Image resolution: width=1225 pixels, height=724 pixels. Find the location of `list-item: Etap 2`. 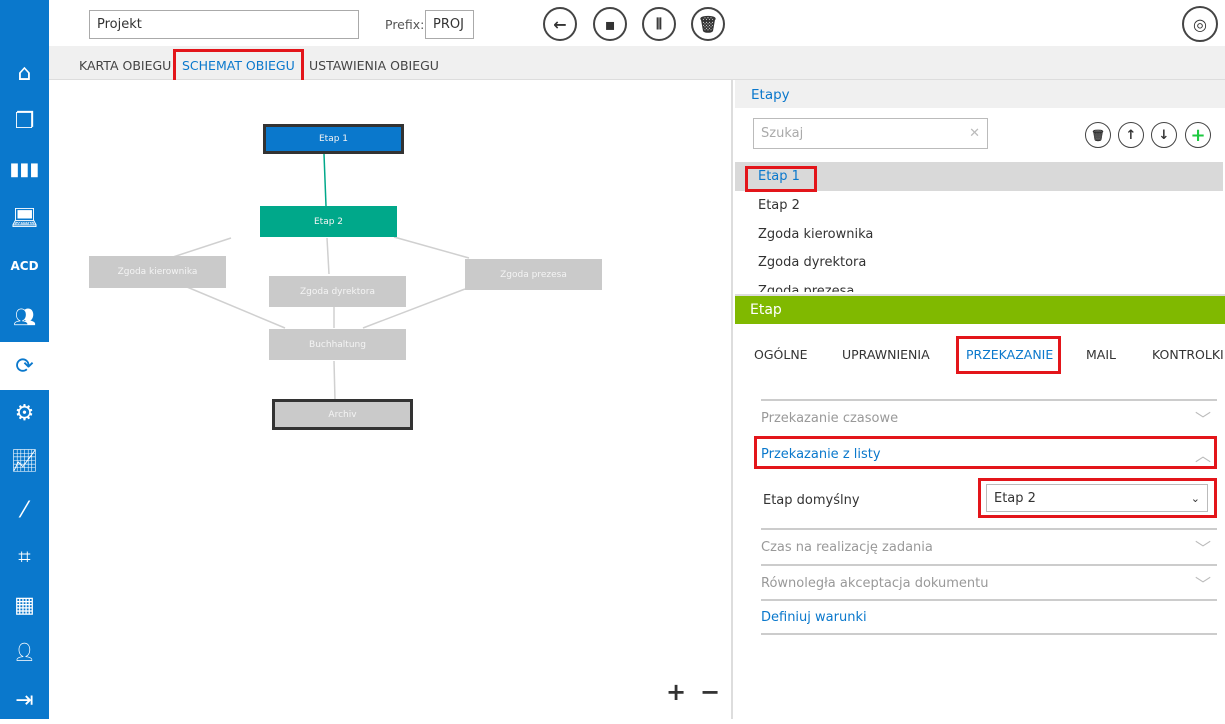

list-item: Etap 2 is located at coordinates (779, 205).